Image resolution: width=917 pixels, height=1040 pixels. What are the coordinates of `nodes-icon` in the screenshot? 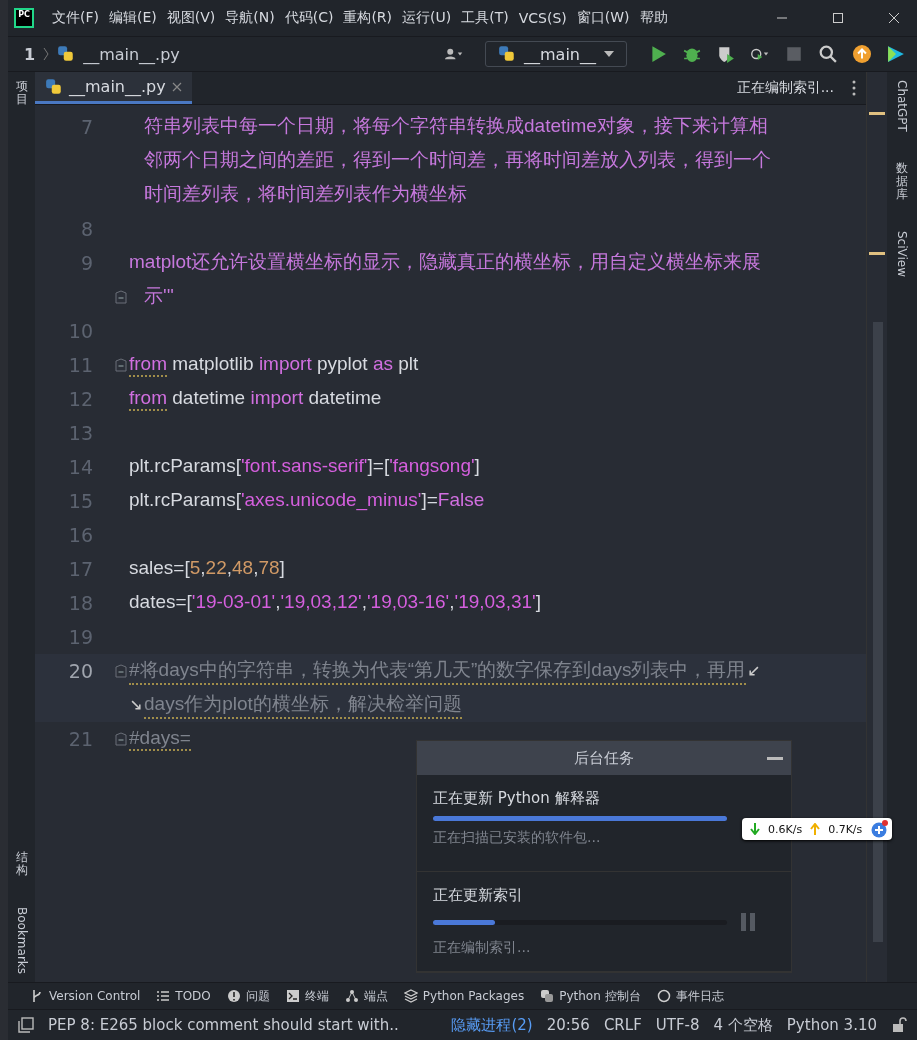 It's located at (351, 996).